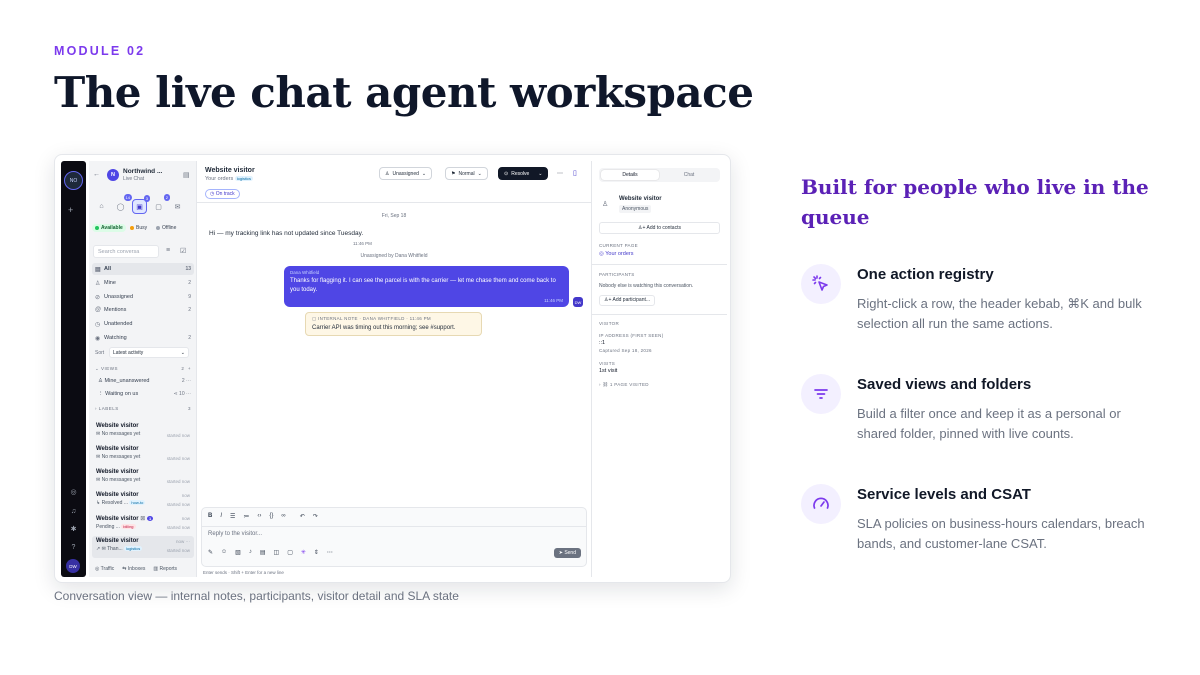 This screenshot has width=1200, height=675. I want to click on italic-icon: I, so click(221, 516).